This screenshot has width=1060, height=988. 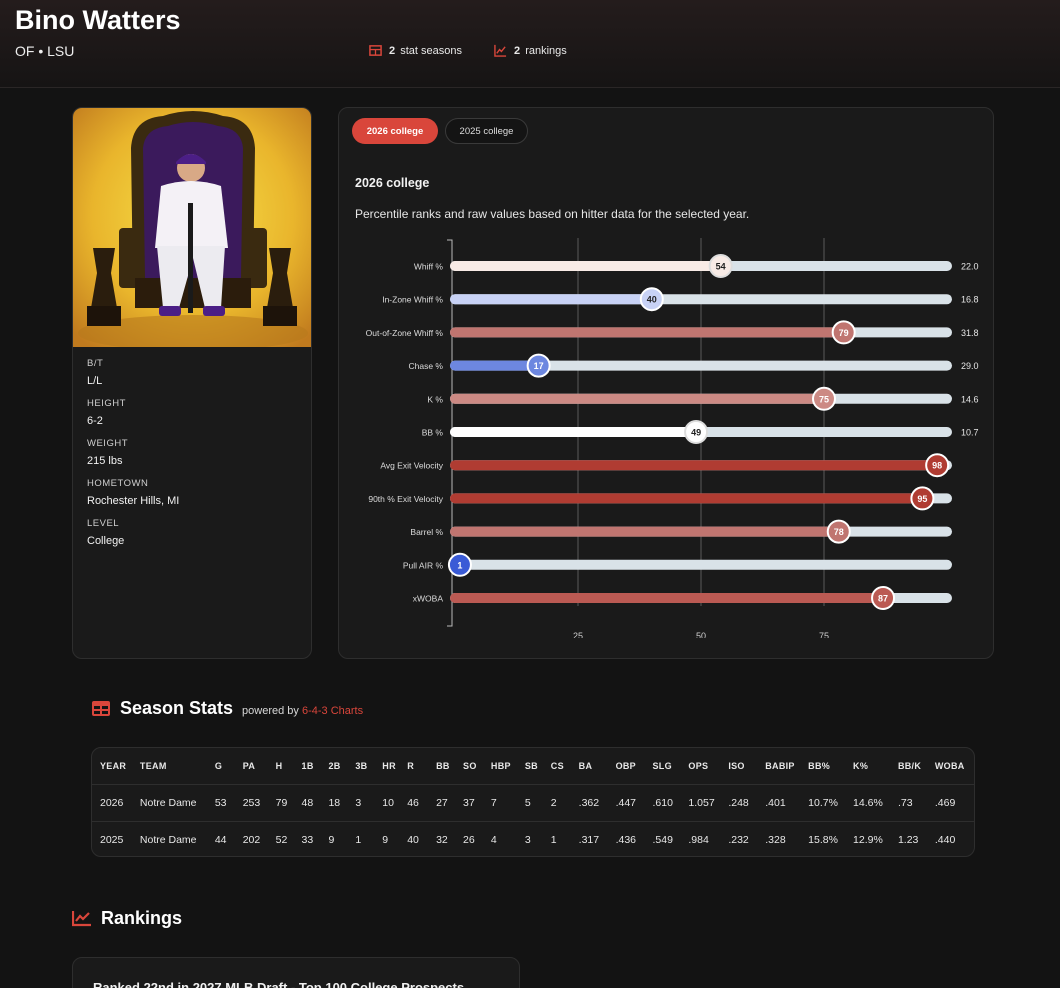 I want to click on column-header-k-: K%, so click(x=875, y=766).